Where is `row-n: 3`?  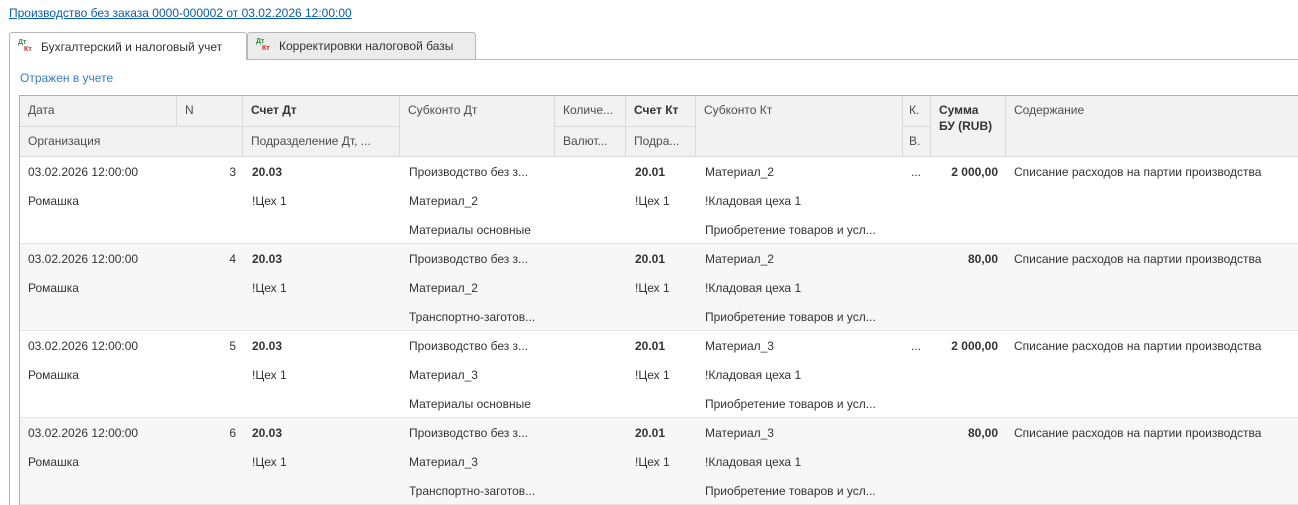
row-n: 3 is located at coordinates (232, 172).